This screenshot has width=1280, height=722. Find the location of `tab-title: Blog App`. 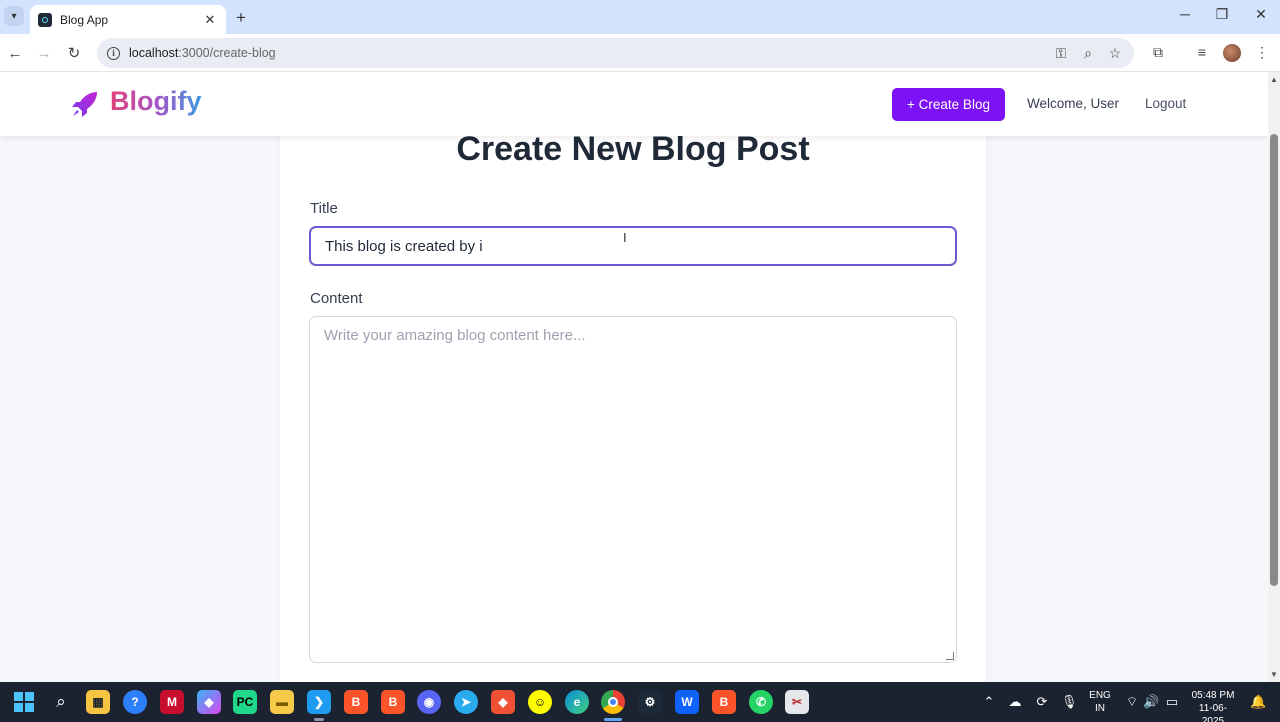

tab-title: Blog App is located at coordinates (84, 19).